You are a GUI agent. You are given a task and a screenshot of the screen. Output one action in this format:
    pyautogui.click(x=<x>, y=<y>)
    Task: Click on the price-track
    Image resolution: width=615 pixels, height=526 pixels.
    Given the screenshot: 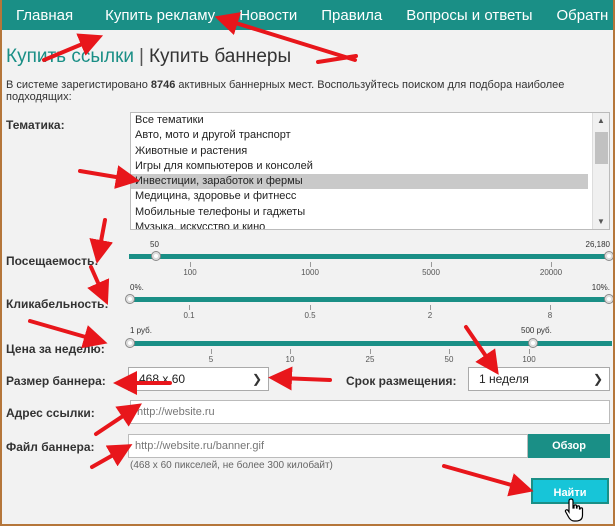 What is the action you would take?
    pyautogui.click(x=370, y=343)
    